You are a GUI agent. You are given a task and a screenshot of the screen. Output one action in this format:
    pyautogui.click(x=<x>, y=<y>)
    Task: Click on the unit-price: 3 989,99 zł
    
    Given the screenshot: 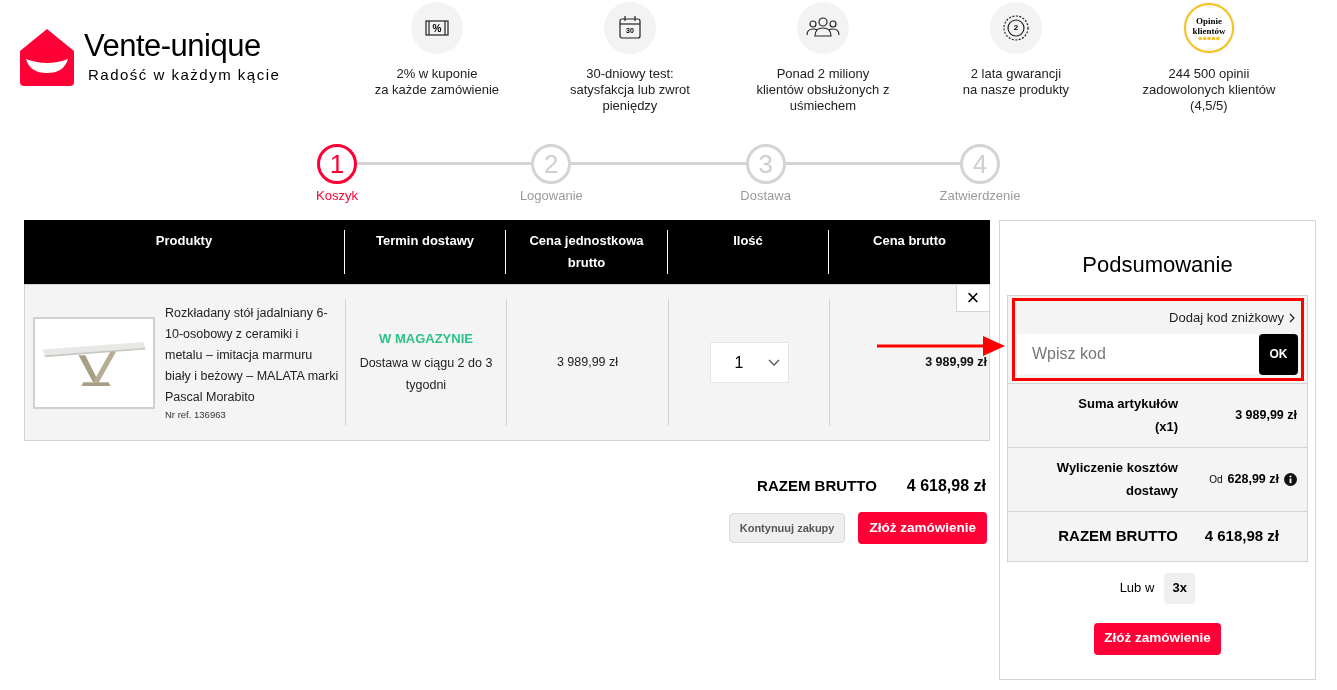 What is the action you would take?
    pyautogui.click(x=587, y=363)
    